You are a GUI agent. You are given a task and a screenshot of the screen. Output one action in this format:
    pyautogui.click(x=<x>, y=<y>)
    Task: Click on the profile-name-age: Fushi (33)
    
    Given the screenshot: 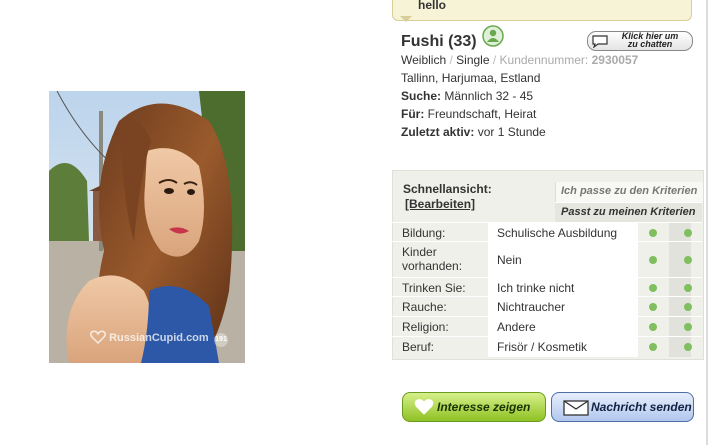 What is the action you would take?
    pyautogui.click(x=439, y=41)
    